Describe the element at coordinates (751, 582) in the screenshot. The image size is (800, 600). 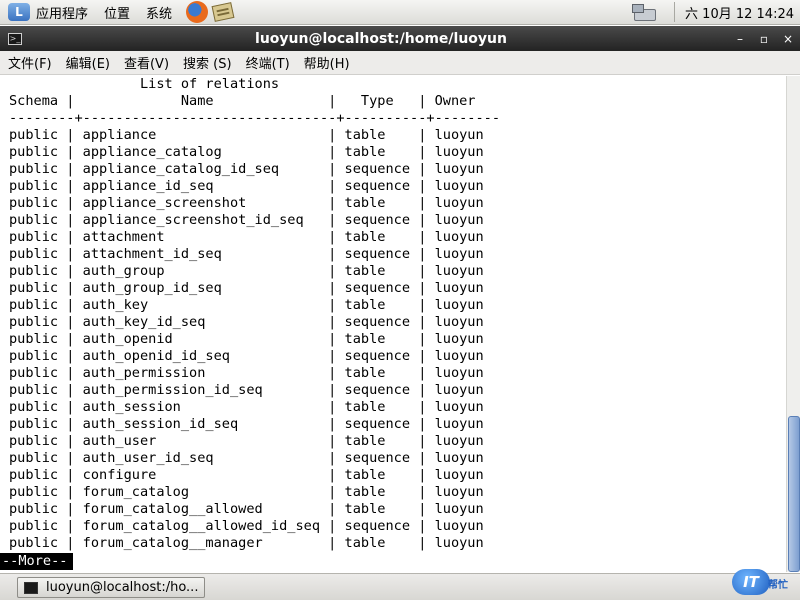
I see `watermark-badge: IT` at that location.